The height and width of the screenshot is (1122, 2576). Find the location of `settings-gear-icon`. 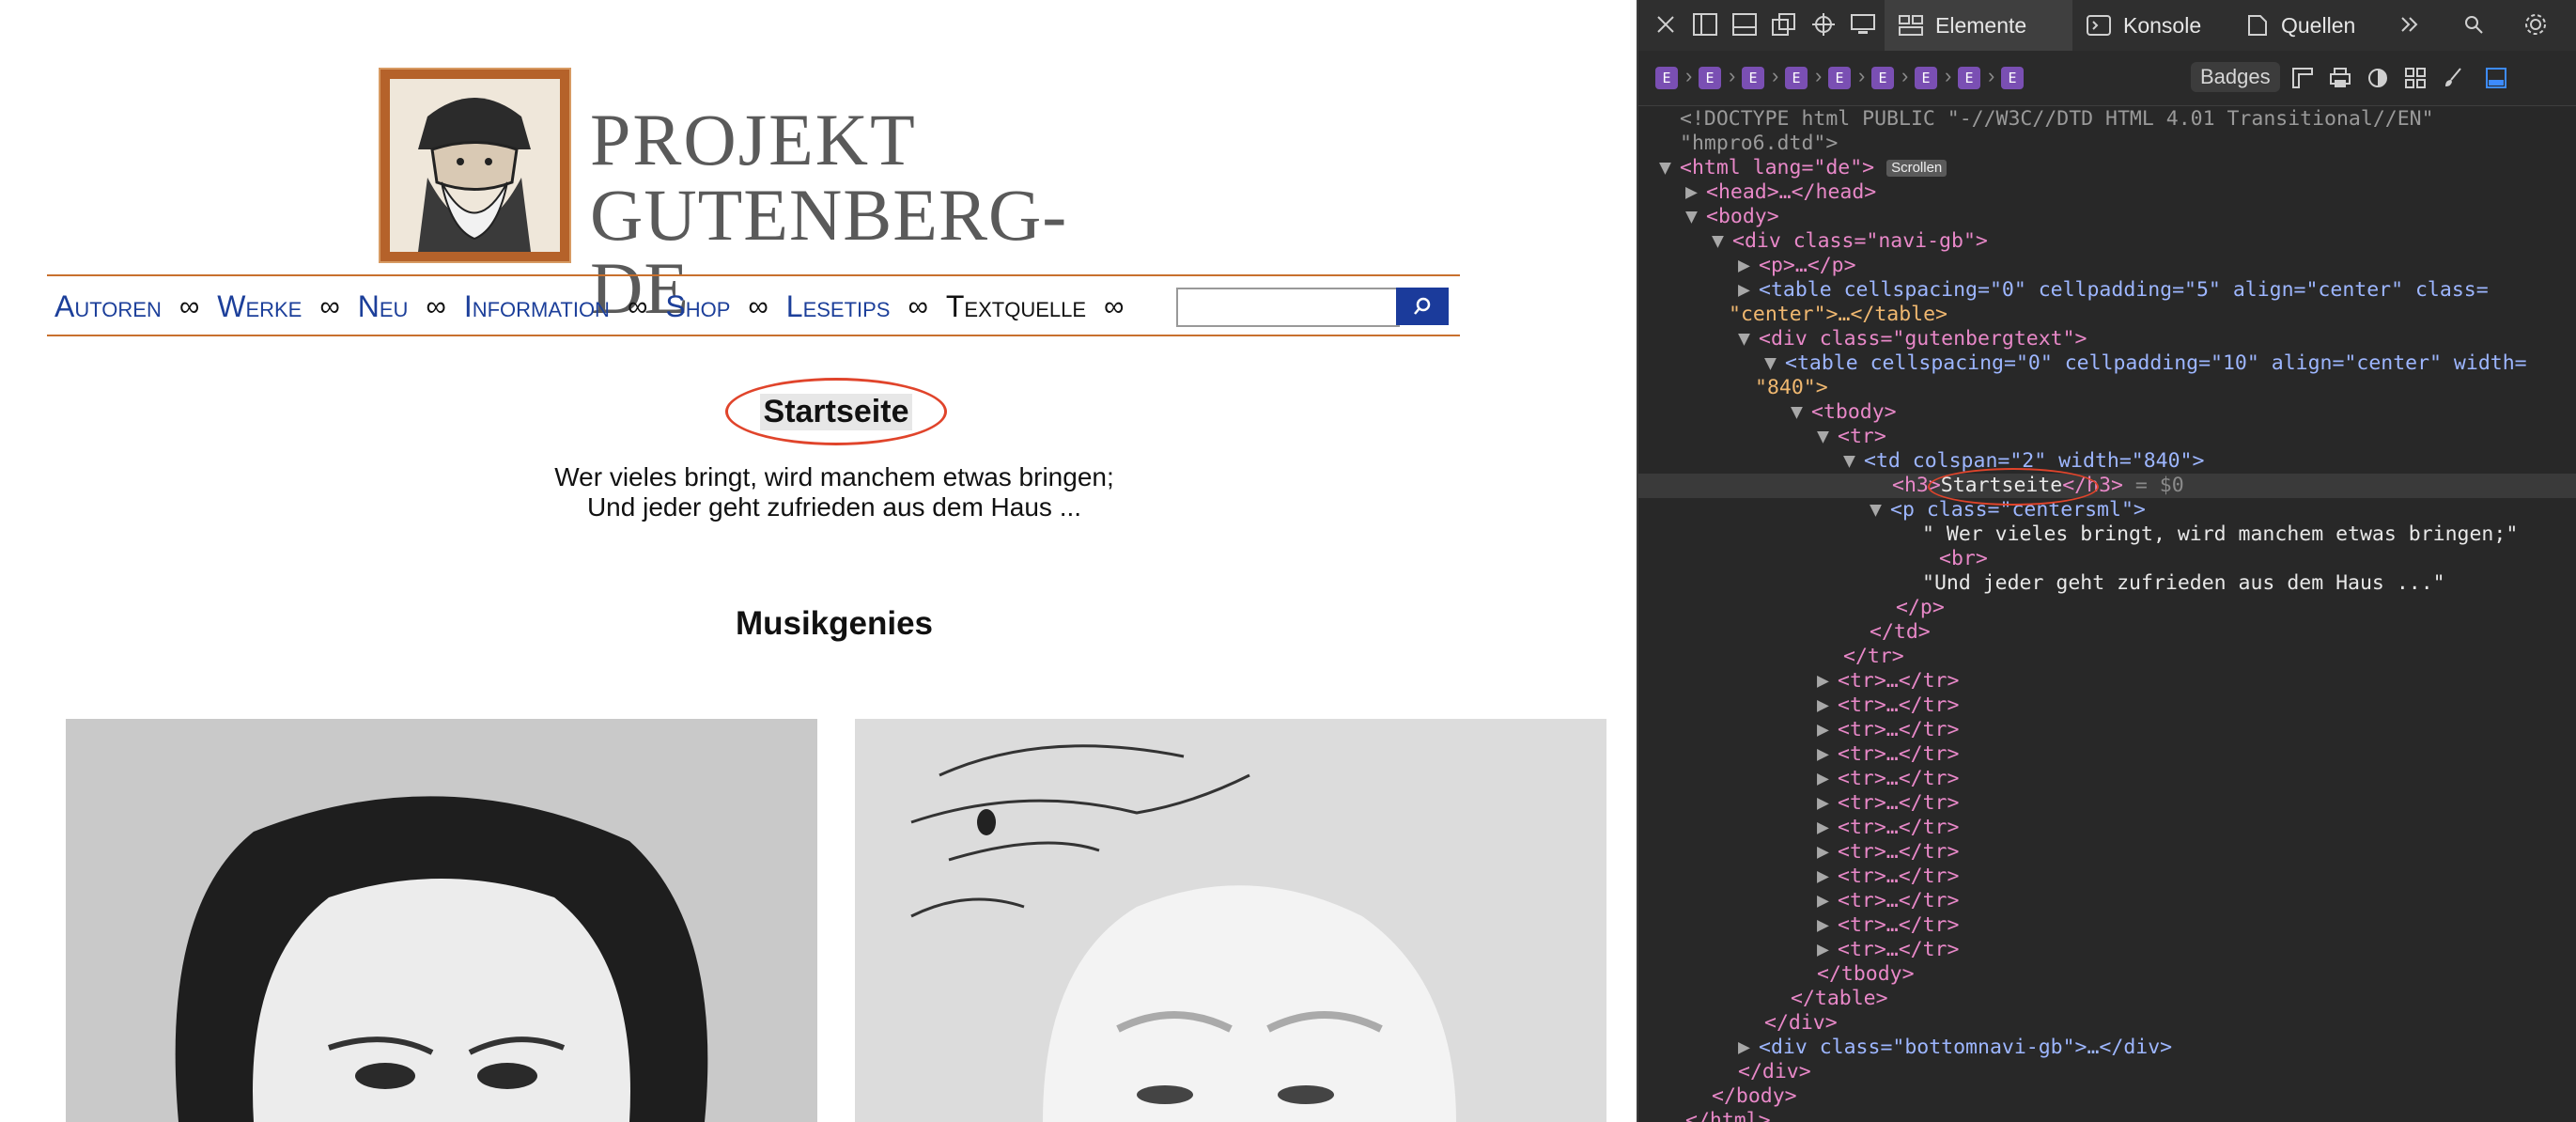

settings-gear-icon is located at coordinates (2536, 24).